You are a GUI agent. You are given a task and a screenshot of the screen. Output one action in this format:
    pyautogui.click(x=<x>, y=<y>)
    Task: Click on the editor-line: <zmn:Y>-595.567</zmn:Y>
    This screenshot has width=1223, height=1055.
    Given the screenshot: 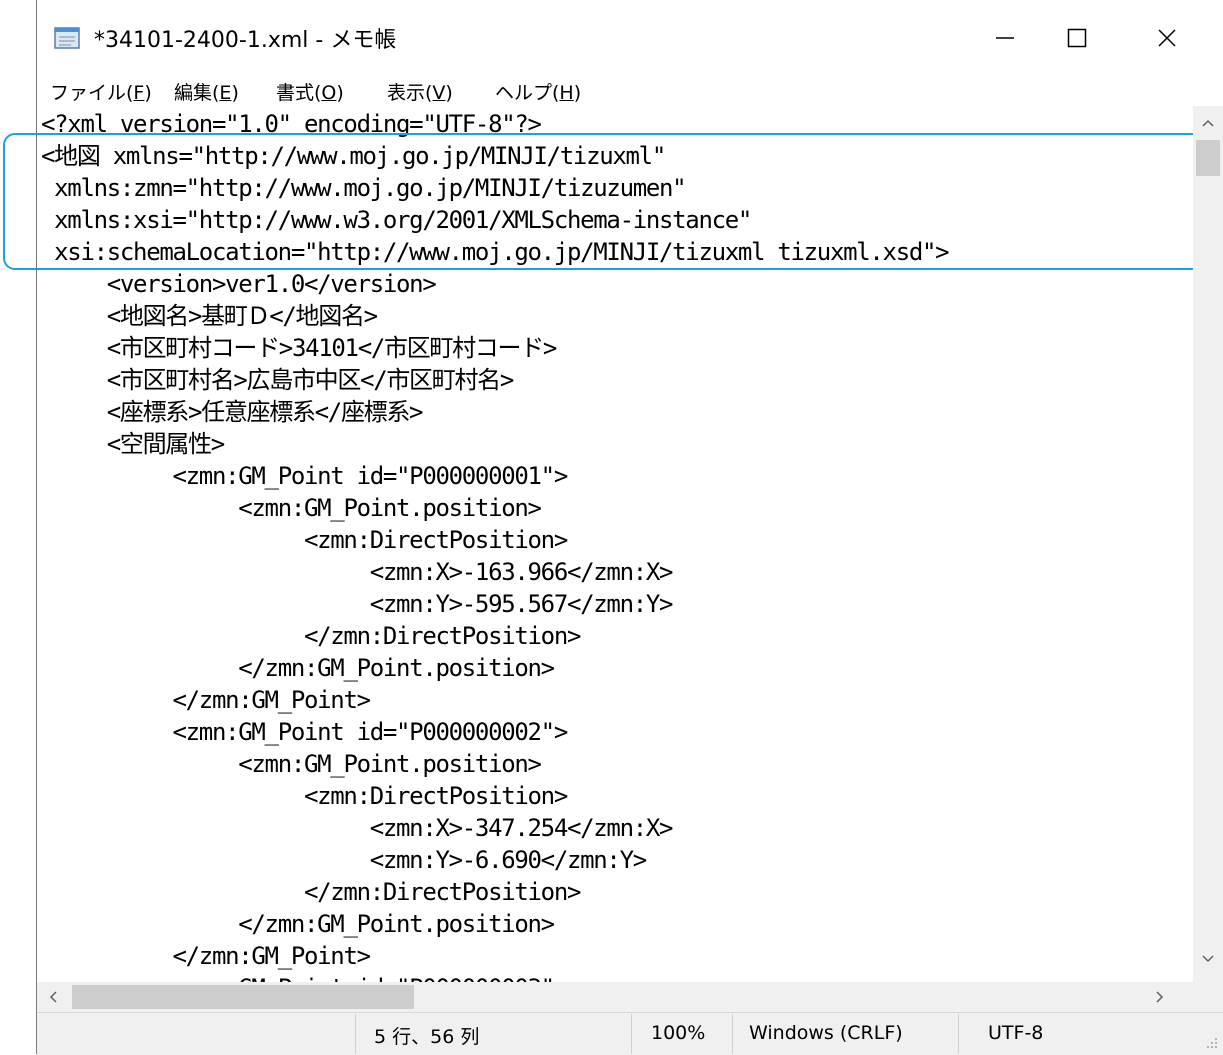 What is the action you would take?
    pyautogui.click(x=357, y=604)
    